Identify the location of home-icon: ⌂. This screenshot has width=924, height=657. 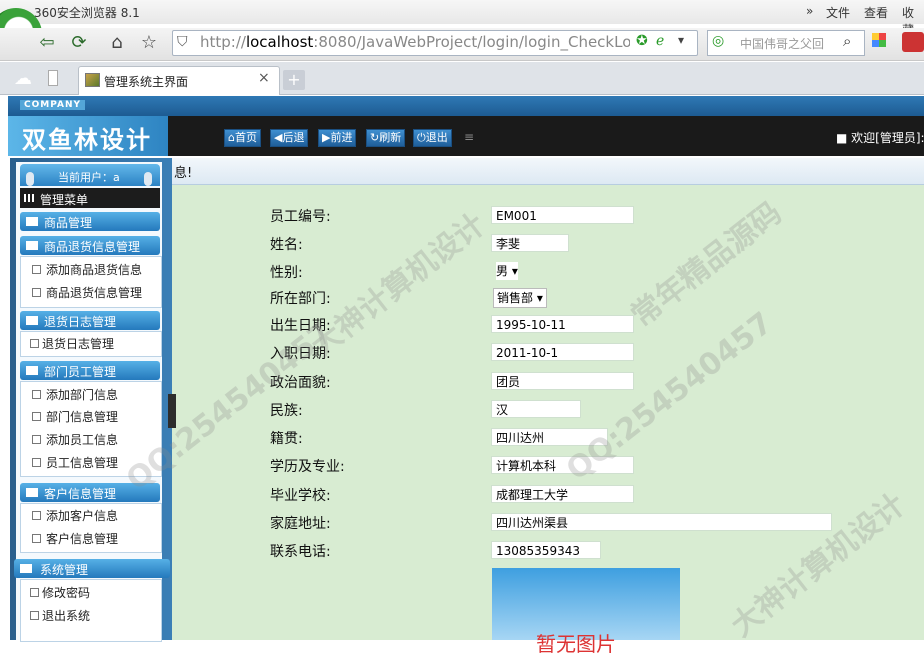
(117, 43).